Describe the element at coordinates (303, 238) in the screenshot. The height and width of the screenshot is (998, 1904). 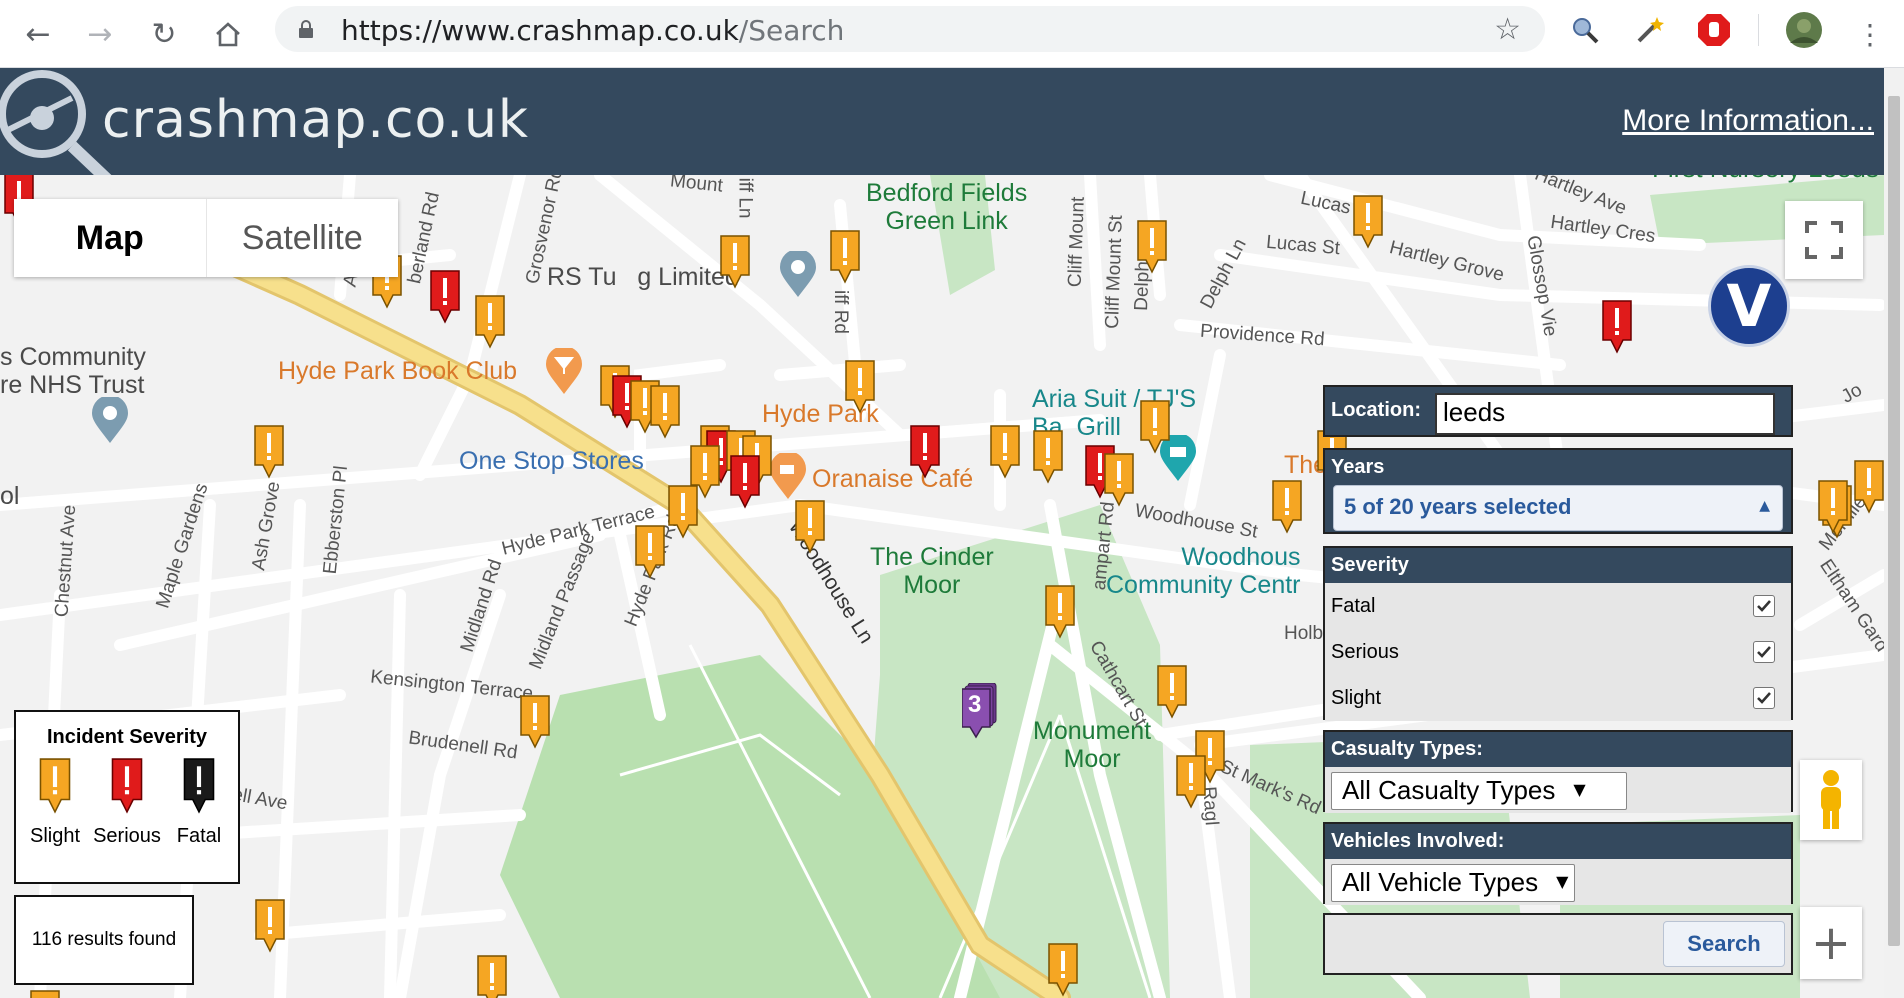
I see `map-type-satellite-button: Satellite` at that location.